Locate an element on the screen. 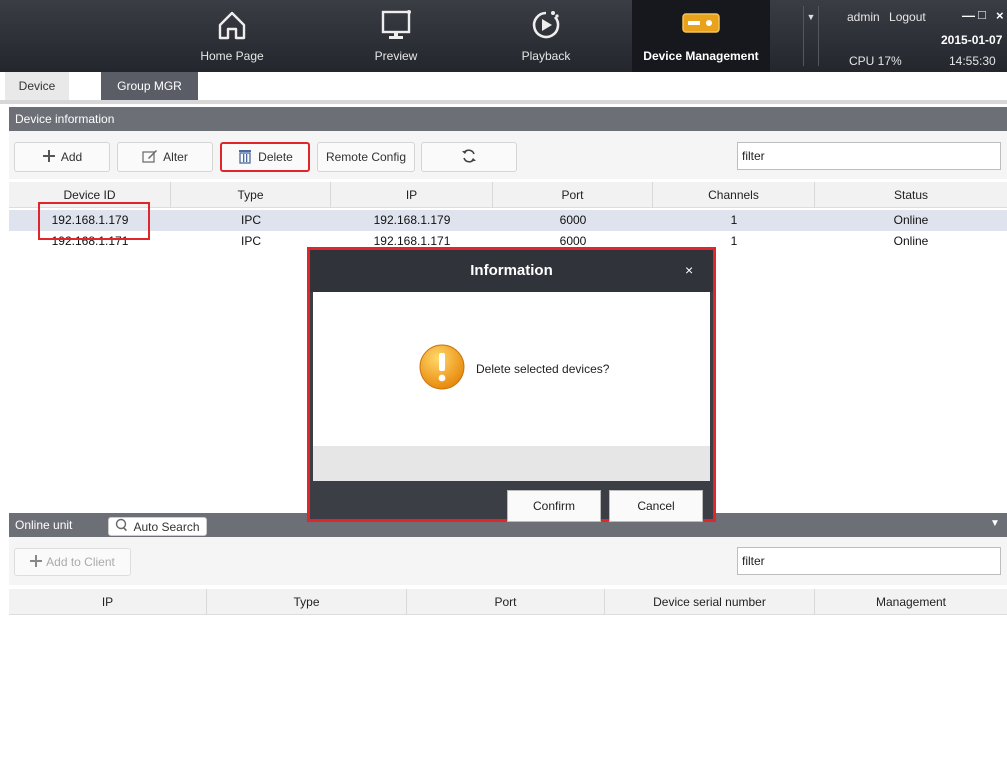 Image resolution: width=1007 pixels, height=758 pixels. divider is located at coordinates (503, 102).